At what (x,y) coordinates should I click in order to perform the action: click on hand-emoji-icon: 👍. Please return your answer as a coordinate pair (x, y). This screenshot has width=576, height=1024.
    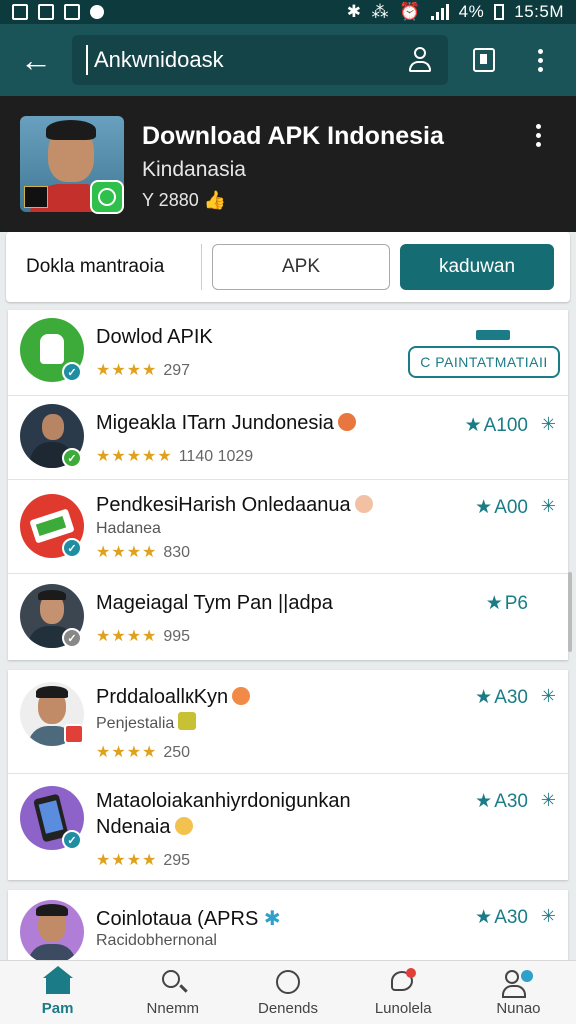
    Looking at the image, I should click on (215, 200).